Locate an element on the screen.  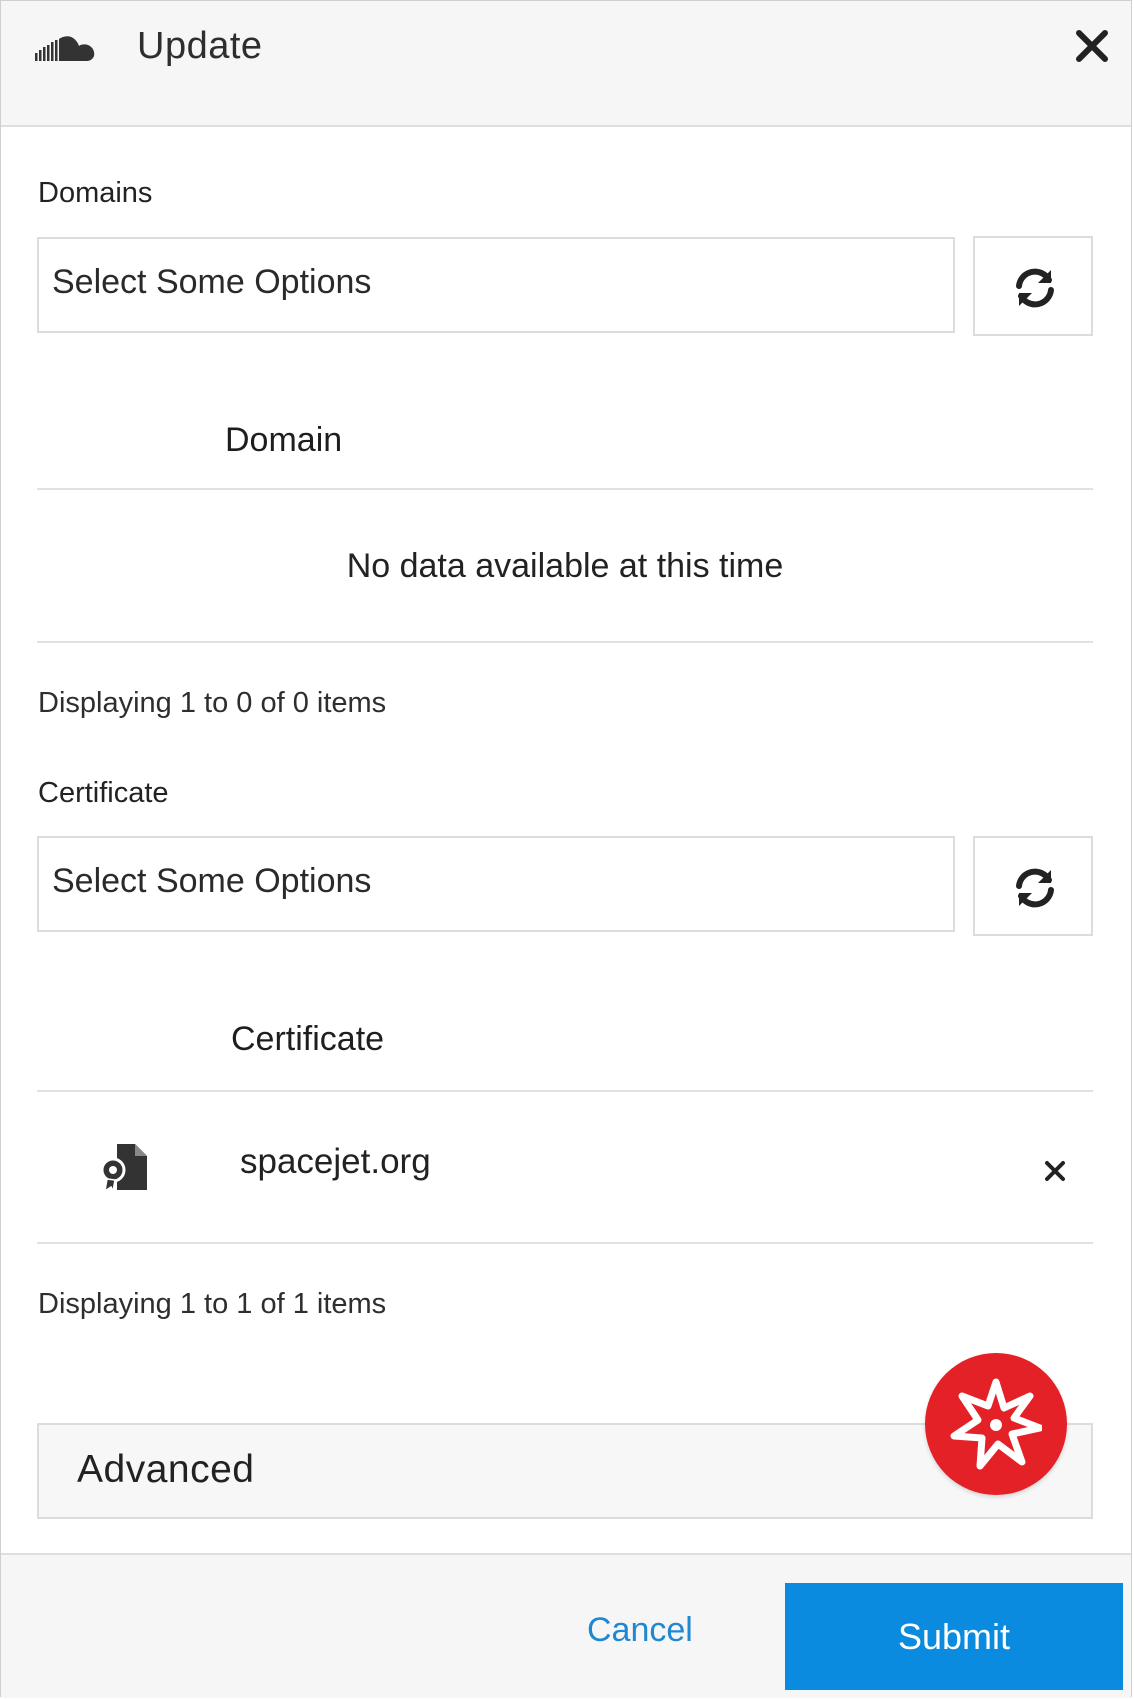
certificate-column-header: Certificate is located at coordinates (307, 1039).